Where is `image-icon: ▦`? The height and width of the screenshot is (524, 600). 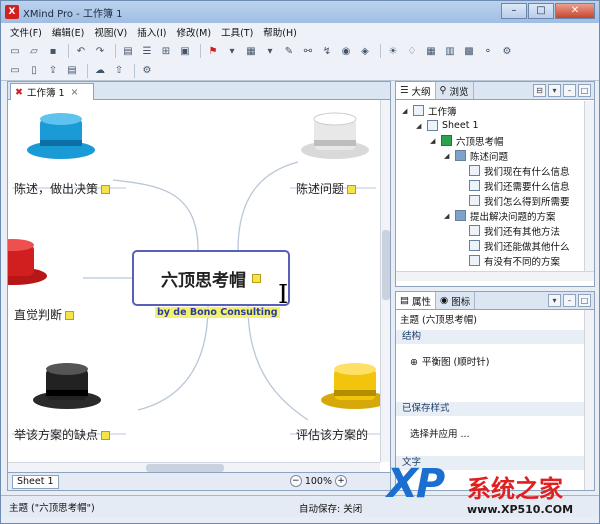
image-icon: ▦ is located at coordinates (251, 51).